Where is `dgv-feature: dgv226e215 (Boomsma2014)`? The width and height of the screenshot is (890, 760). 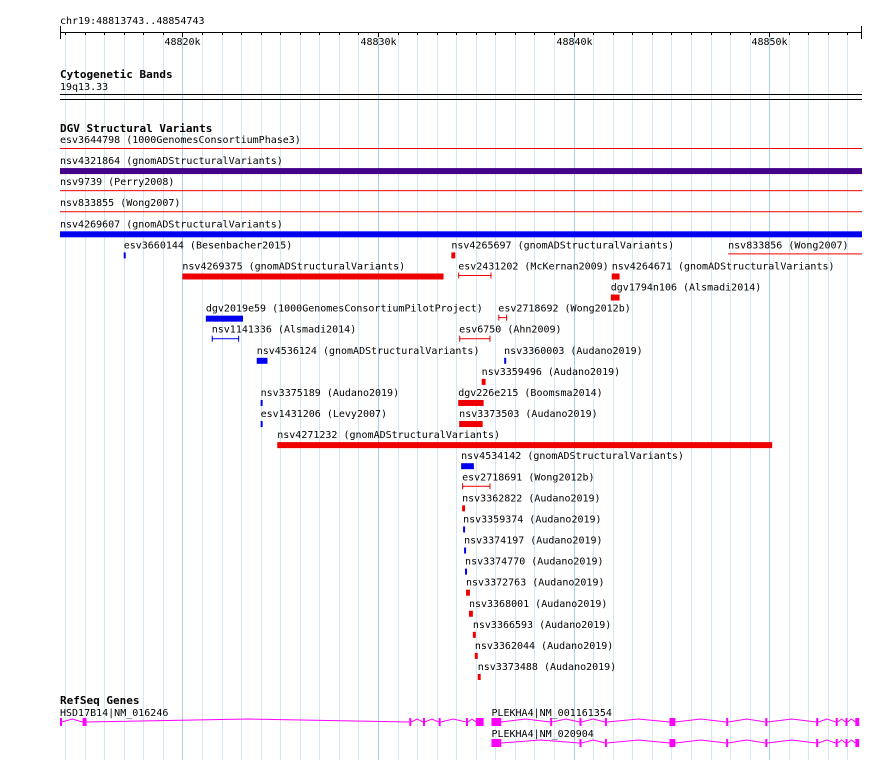
dgv-feature: dgv226e215 (Boomsma2014) is located at coordinates (530, 397).